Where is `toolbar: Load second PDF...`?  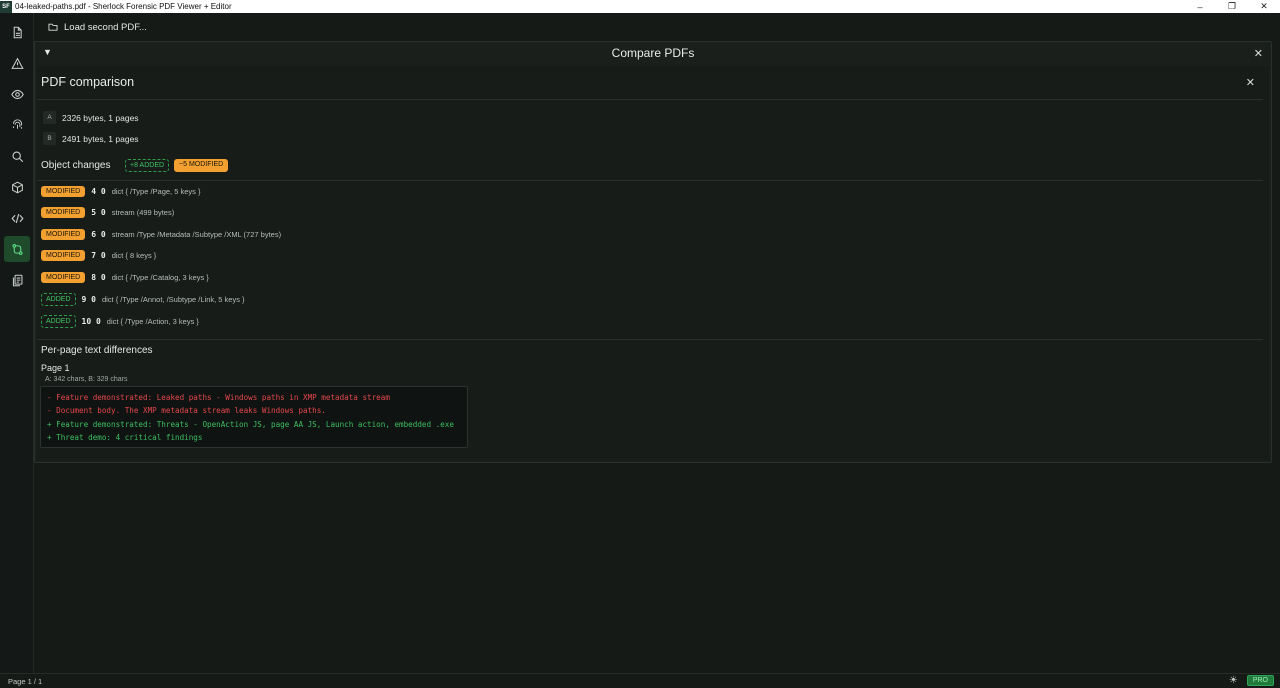
toolbar: Load second PDF... is located at coordinates (657, 27).